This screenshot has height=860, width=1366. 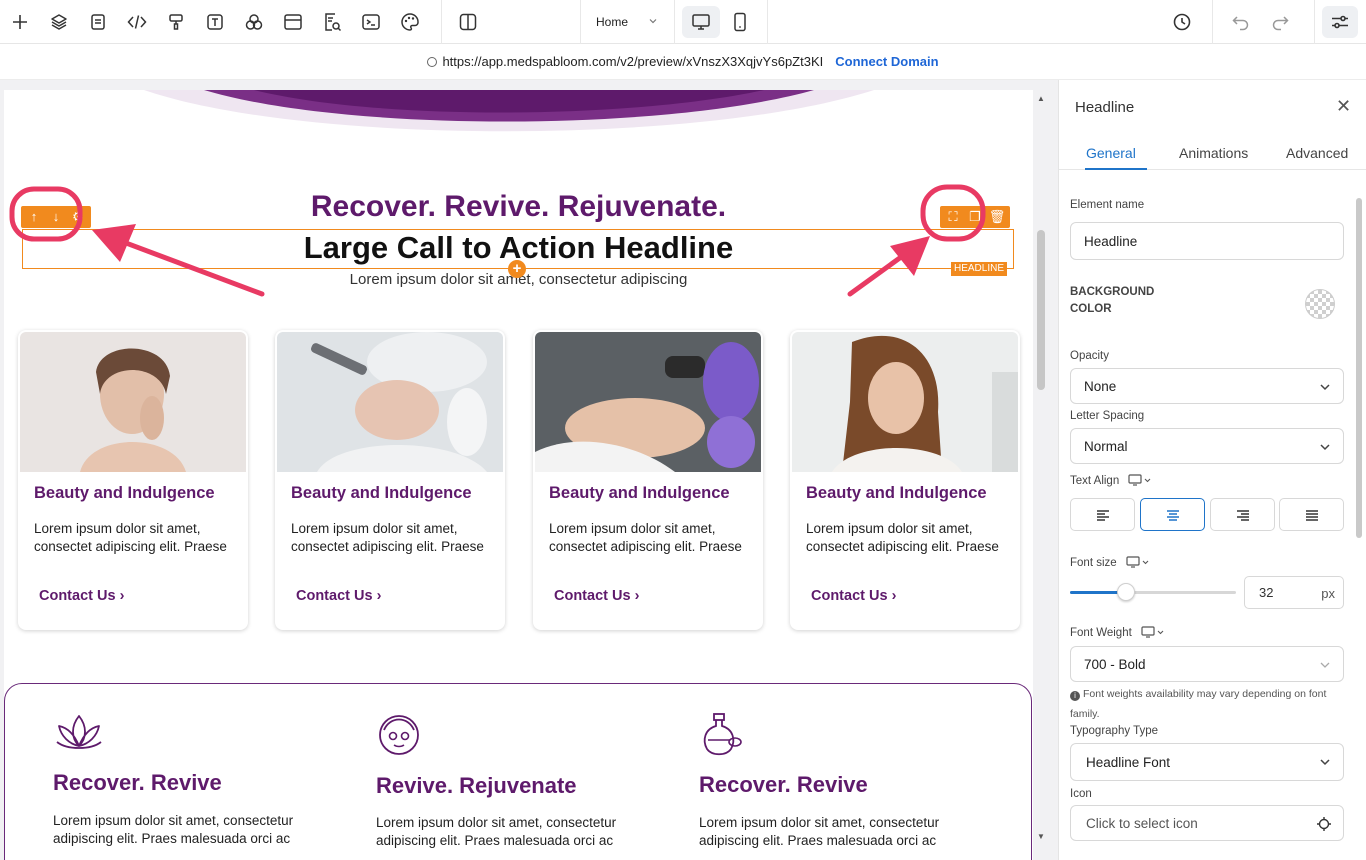 I want to click on move-up-icon: ↑, so click(x=34, y=217).